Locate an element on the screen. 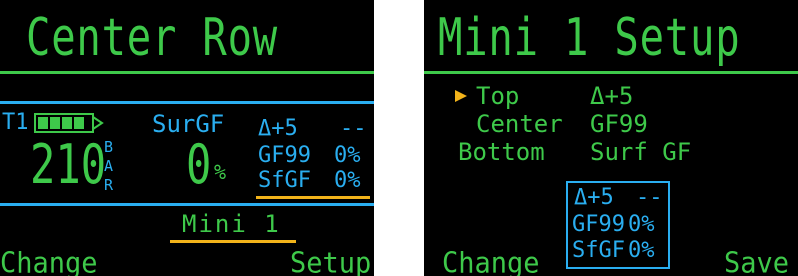 The image size is (798, 276). menu-value-center: GF99 is located at coordinates (619, 124).